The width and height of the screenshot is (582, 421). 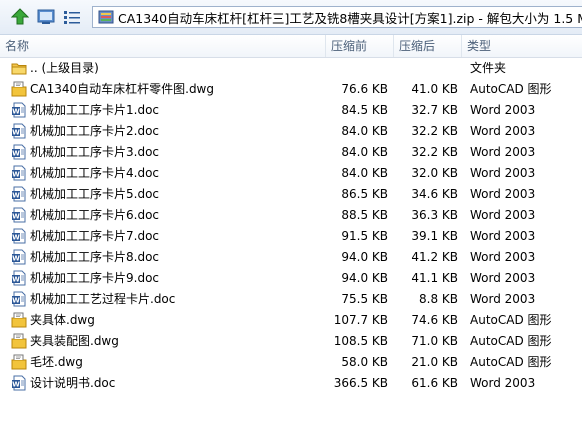 I want to click on list-item: W 机械加工工序卡片4.doc 84.0 KB 32.0 KB Word 2003, so click(x=291, y=173).